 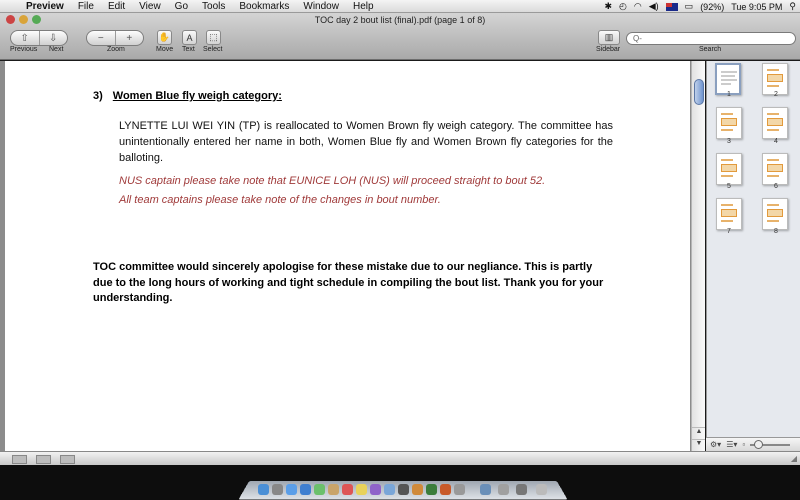 I want to click on previous-page-button: ⇧, so click(x=25, y=38).